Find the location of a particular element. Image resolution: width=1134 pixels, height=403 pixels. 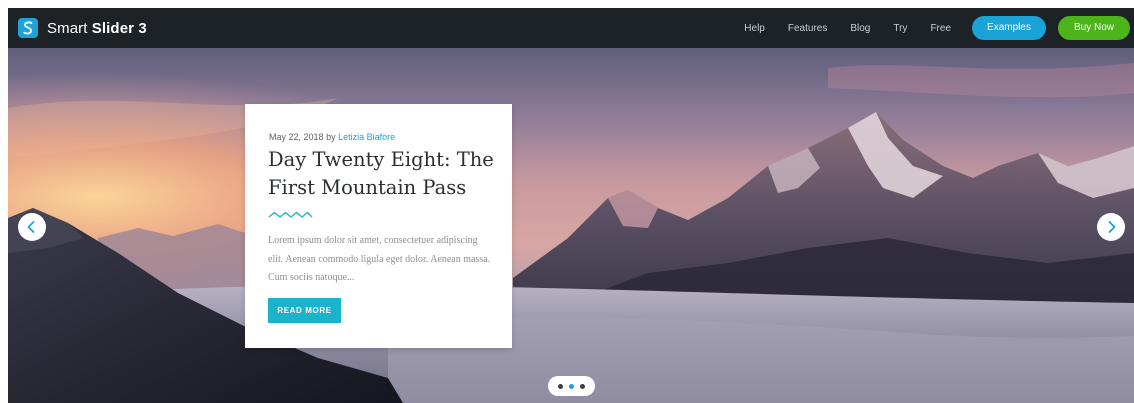

chevron-left-icon is located at coordinates (31, 227).